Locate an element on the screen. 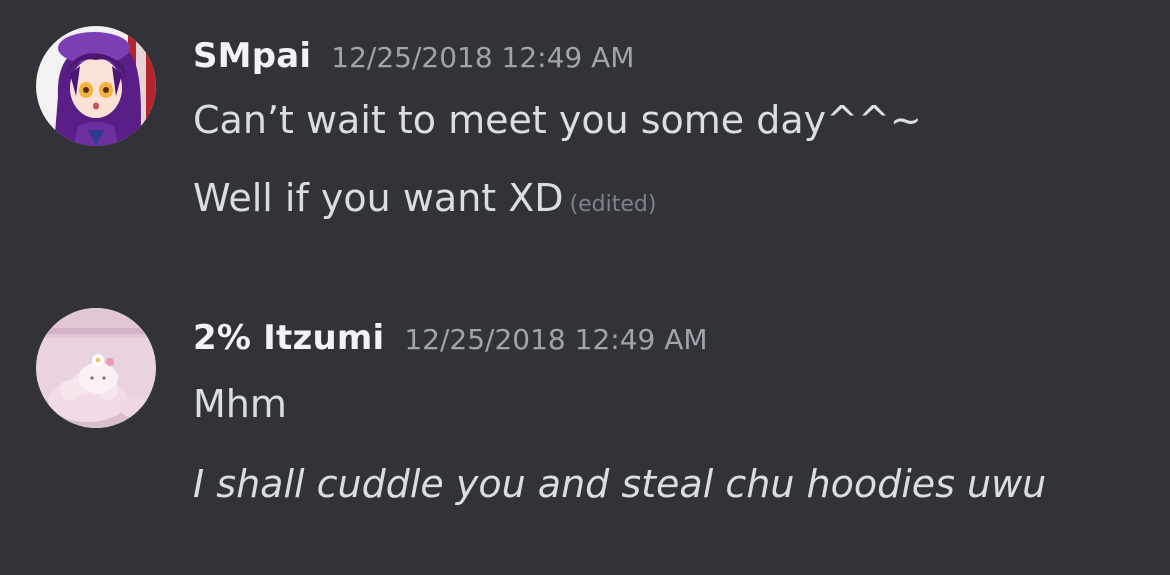  message-text: Well if you want XD (edited) is located at coordinates (424, 201).